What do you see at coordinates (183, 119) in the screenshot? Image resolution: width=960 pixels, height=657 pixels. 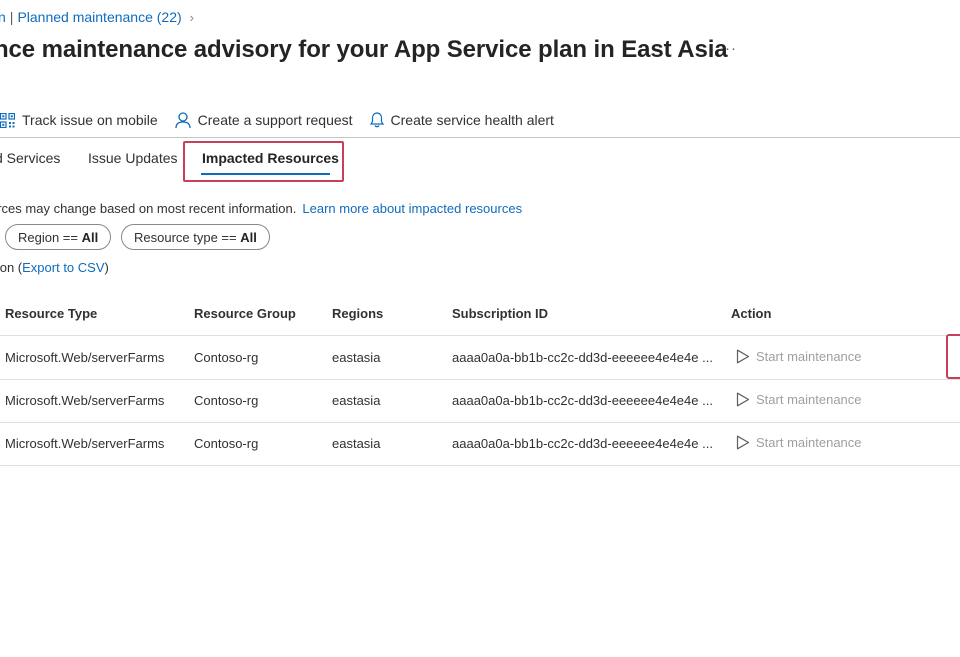 I see `person-icon` at bounding box center [183, 119].